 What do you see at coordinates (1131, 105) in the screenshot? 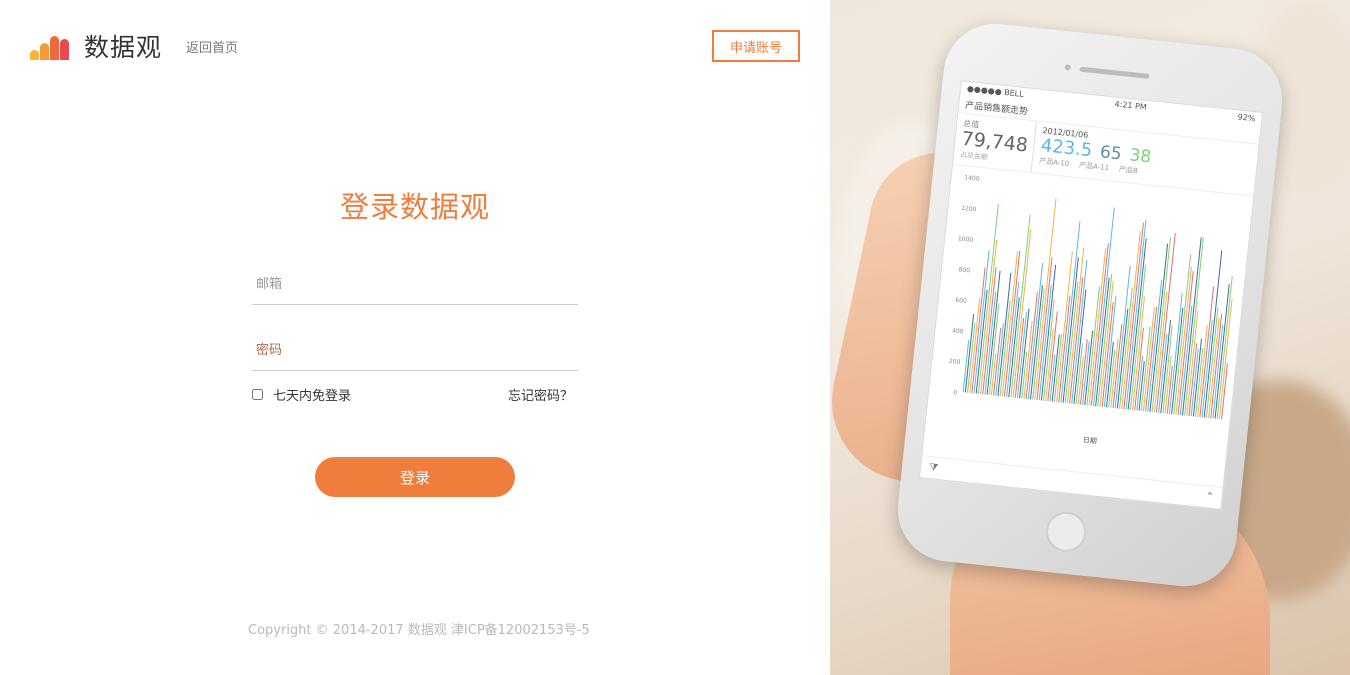
I see `clock: 4:21 PM` at bounding box center [1131, 105].